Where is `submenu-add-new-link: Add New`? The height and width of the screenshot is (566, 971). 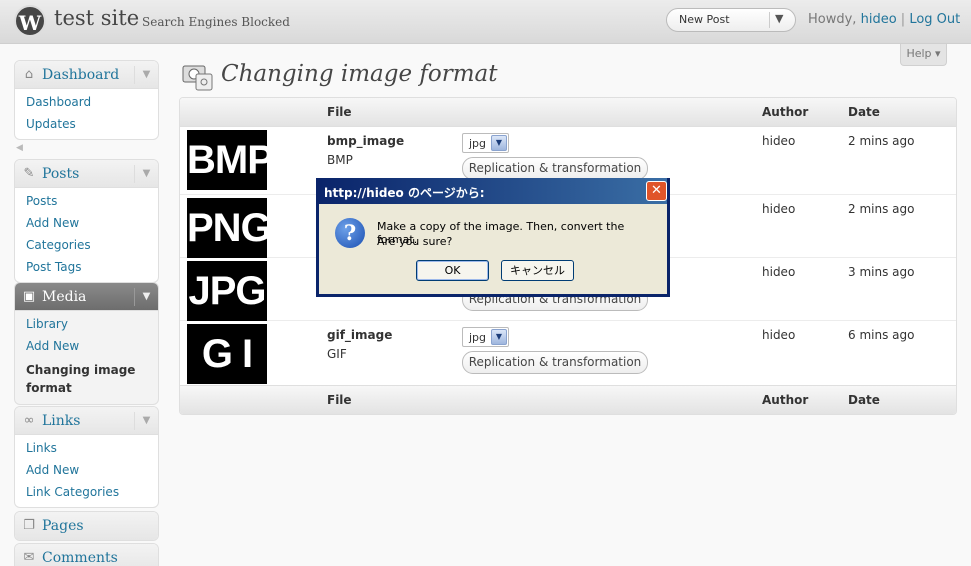 submenu-add-new-link: Add New is located at coordinates (86, 471).